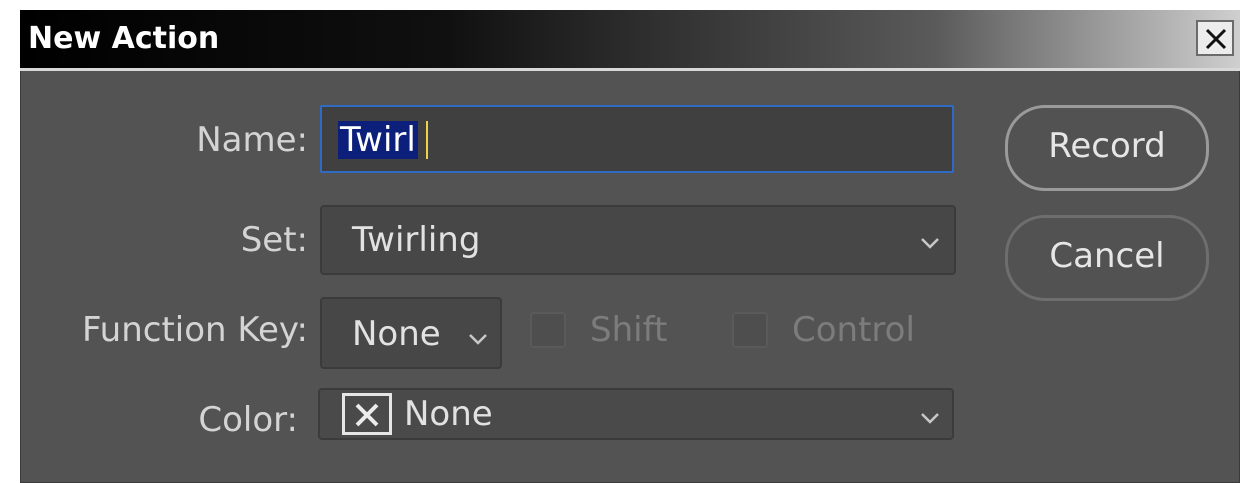  I want to click on dialog-title: New Action, so click(124, 38).